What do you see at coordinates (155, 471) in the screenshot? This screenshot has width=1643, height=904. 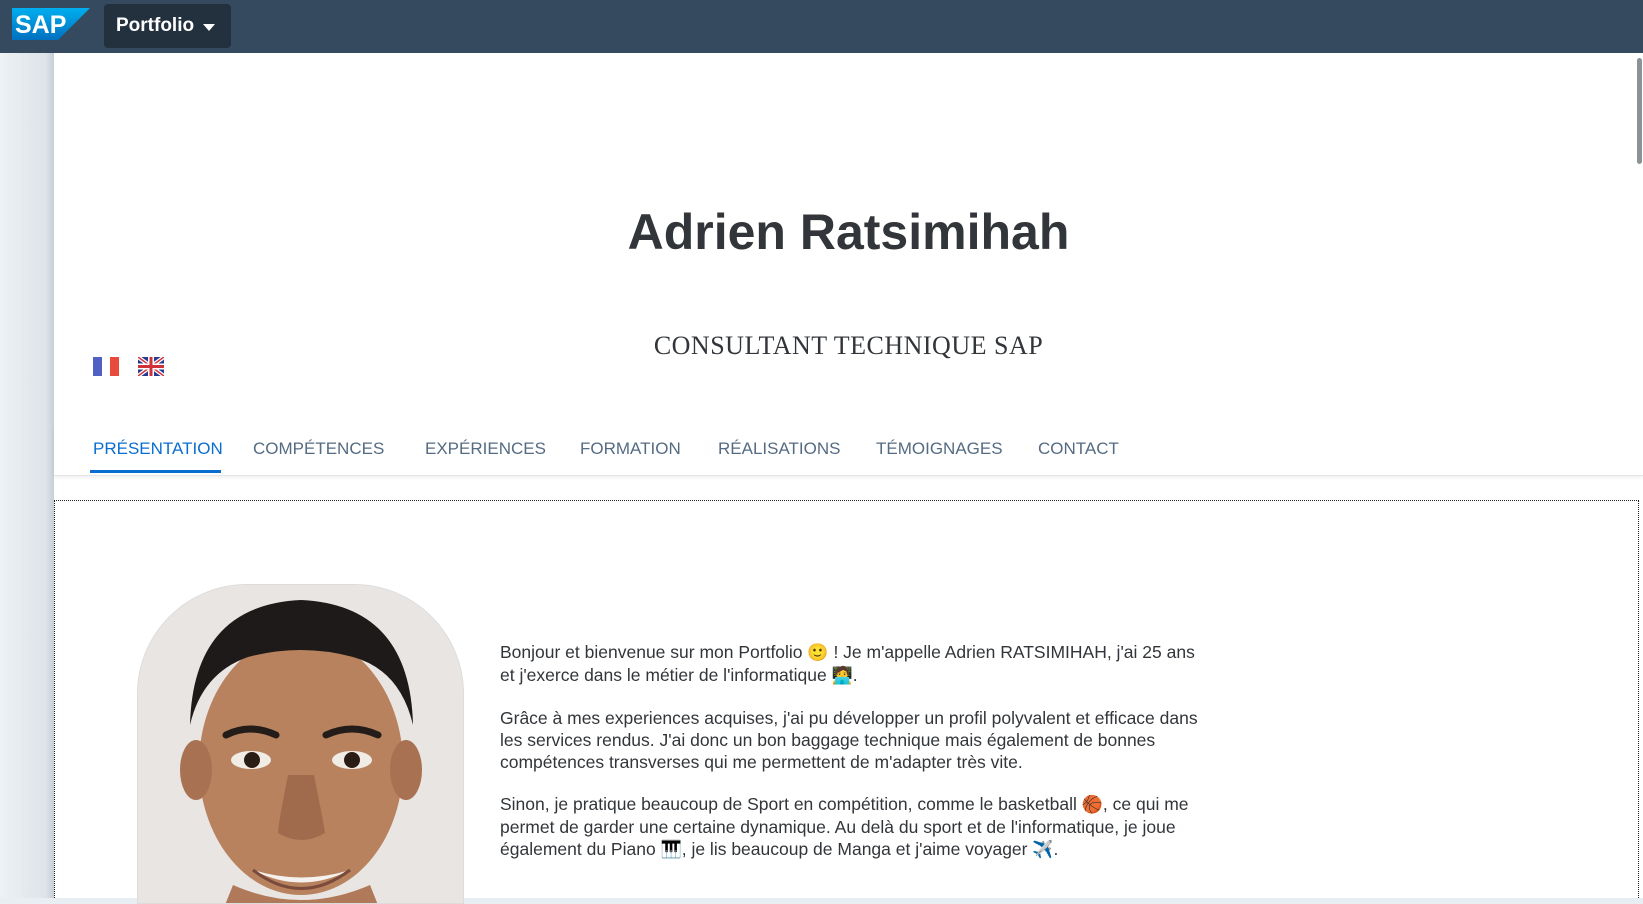 I see `active-tab-indicator` at bounding box center [155, 471].